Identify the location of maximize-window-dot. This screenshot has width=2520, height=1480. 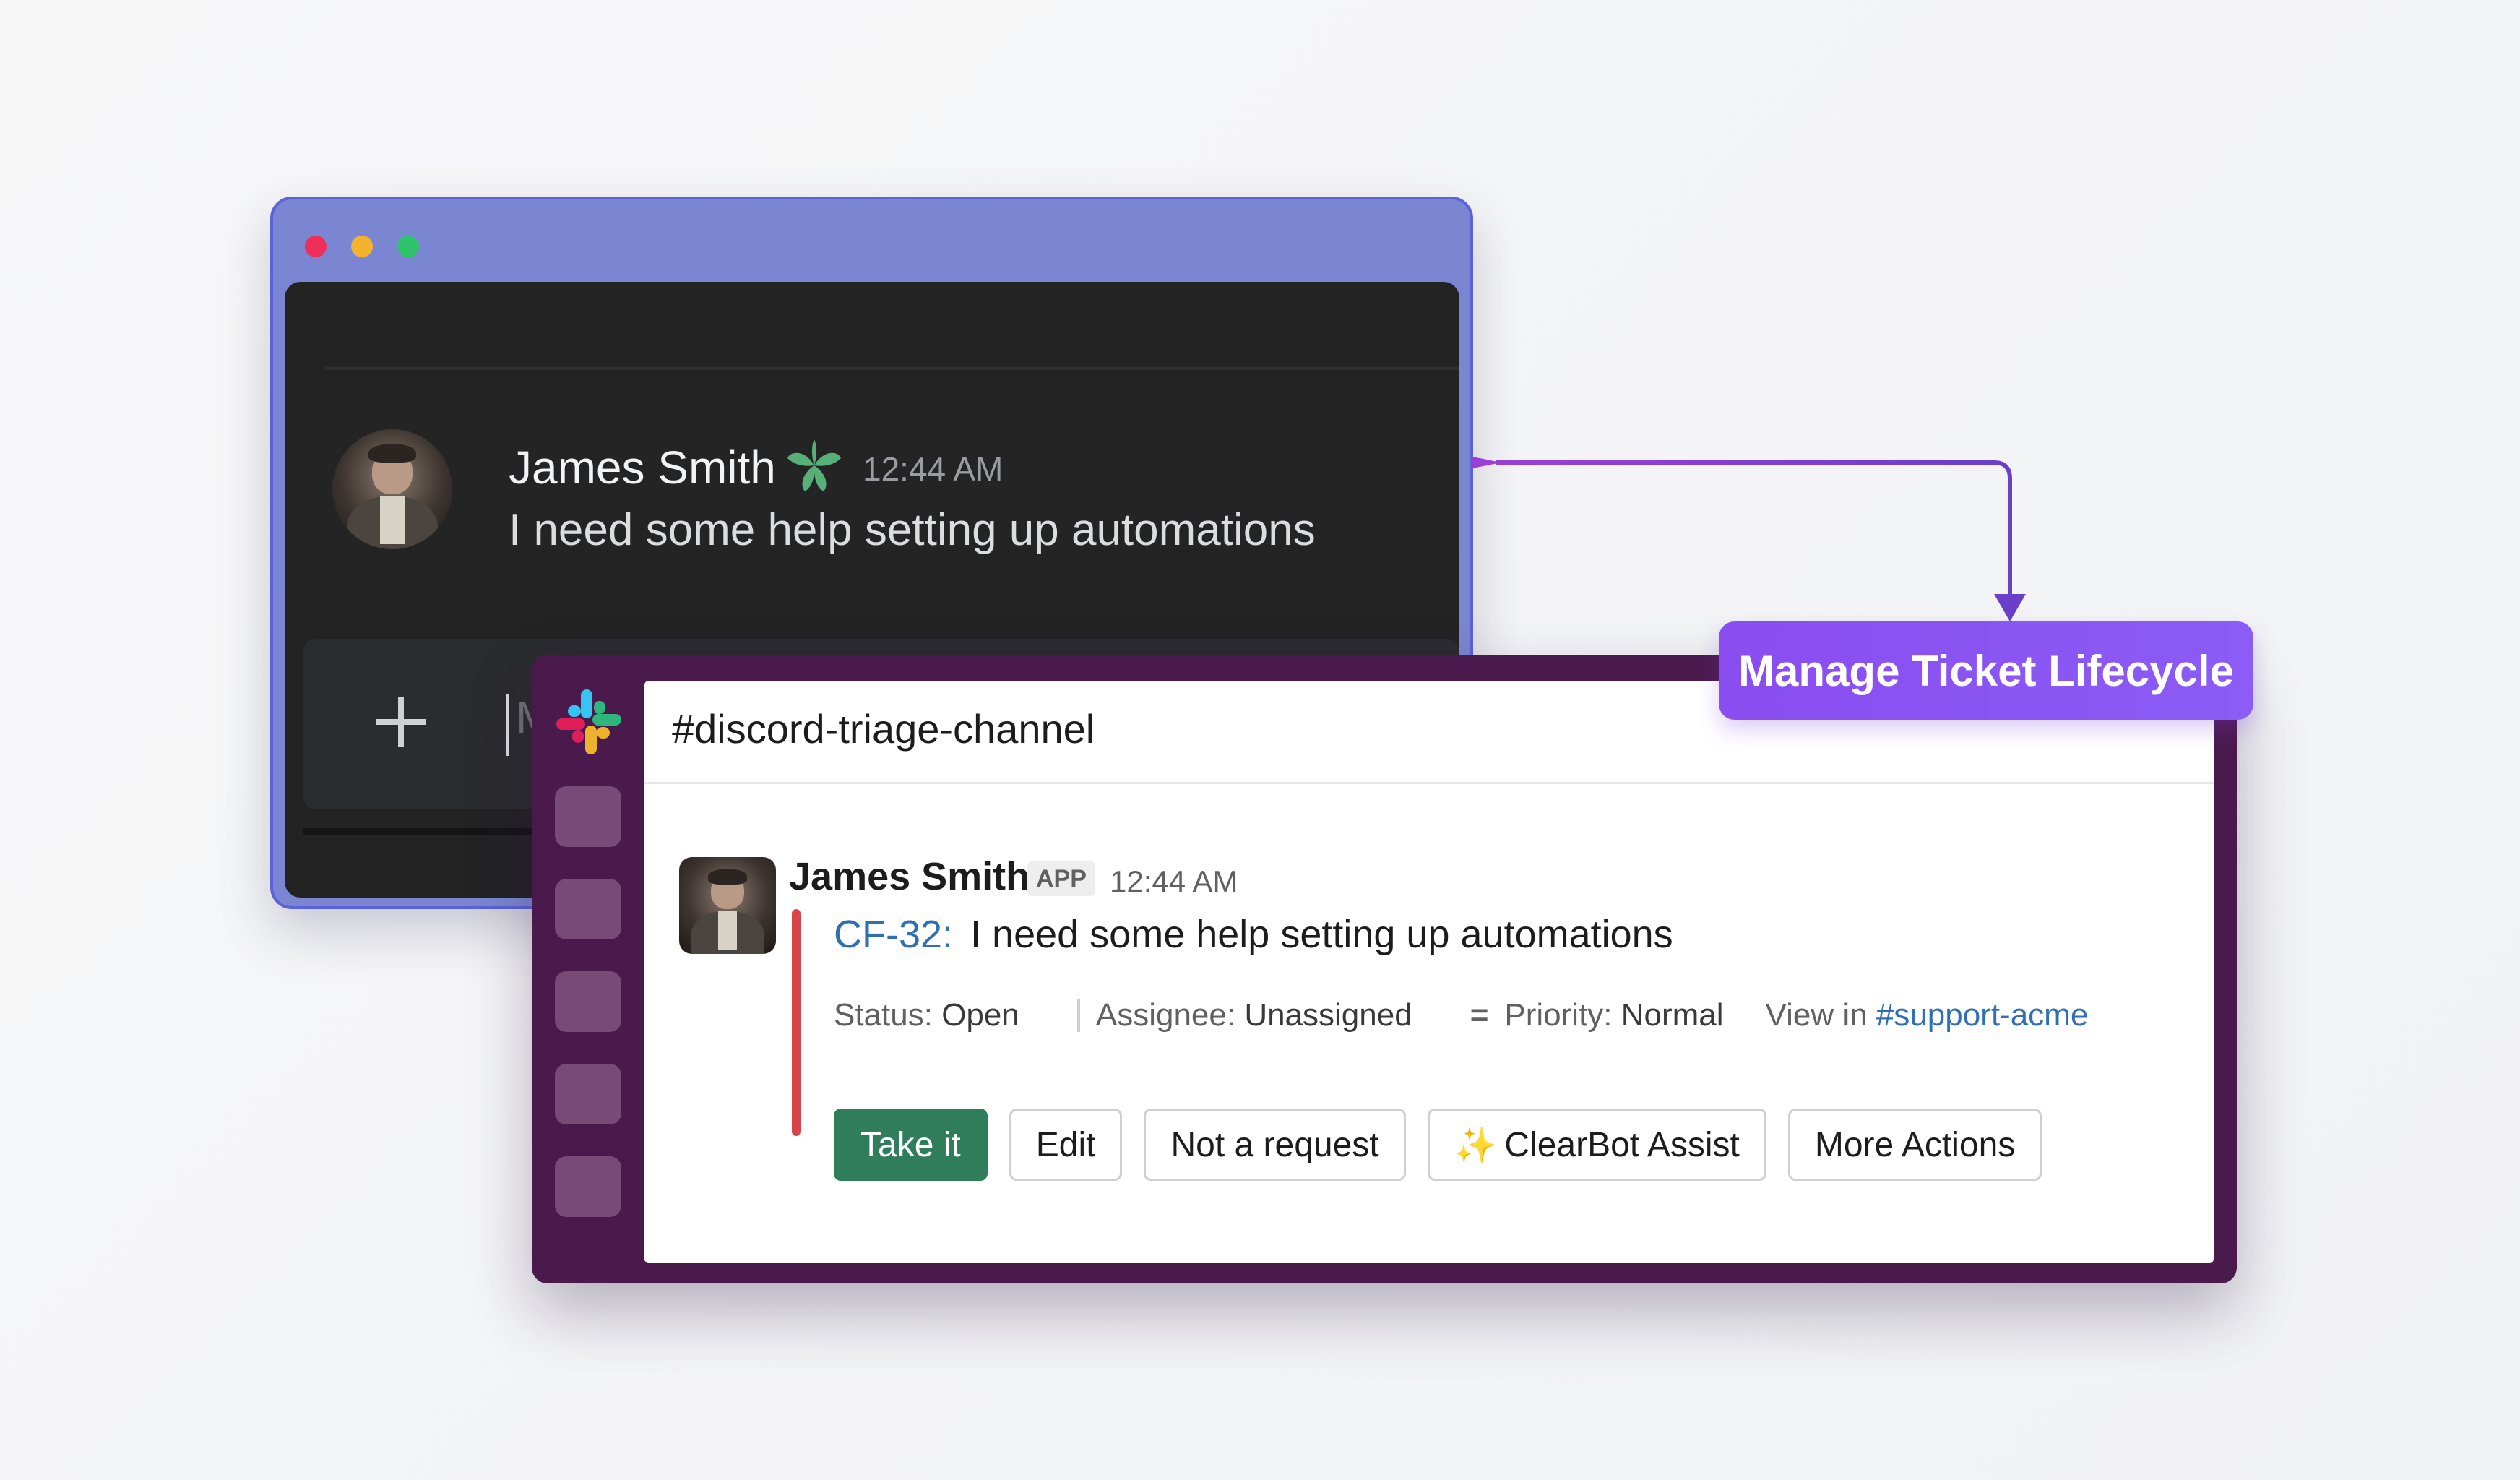
(408, 247).